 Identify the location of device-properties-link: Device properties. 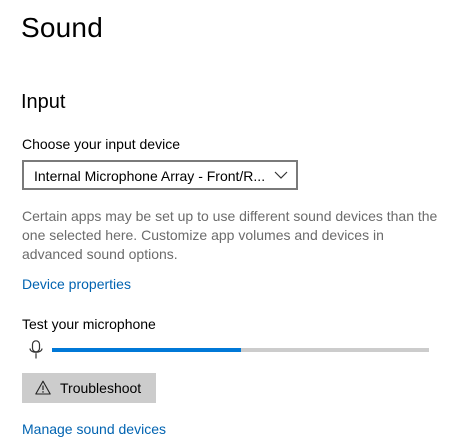
(76, 284).